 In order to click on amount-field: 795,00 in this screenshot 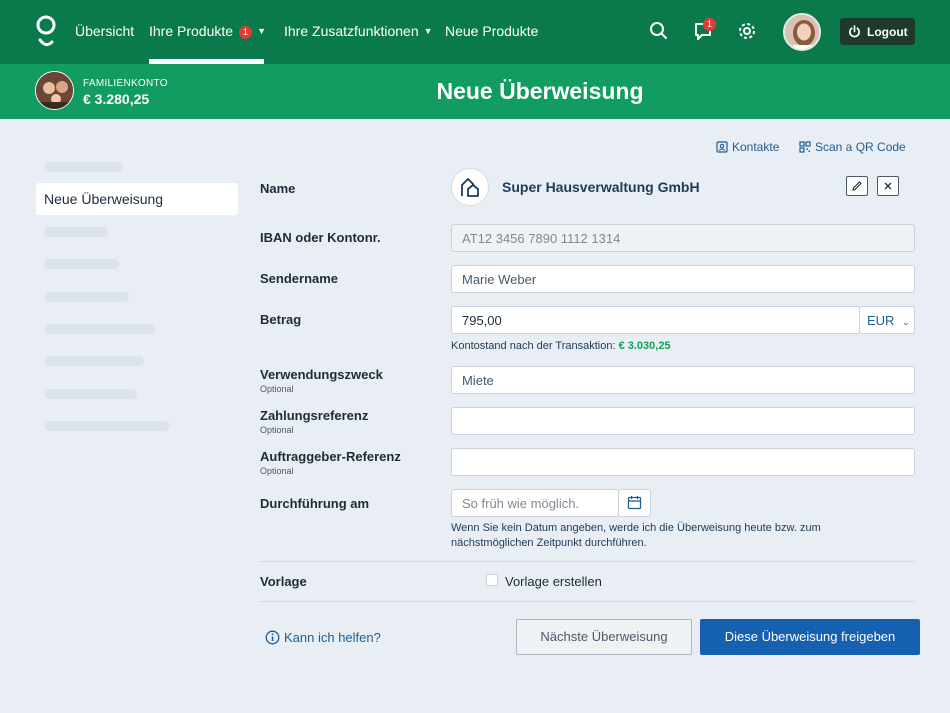, I will do `click(655, 320)`.